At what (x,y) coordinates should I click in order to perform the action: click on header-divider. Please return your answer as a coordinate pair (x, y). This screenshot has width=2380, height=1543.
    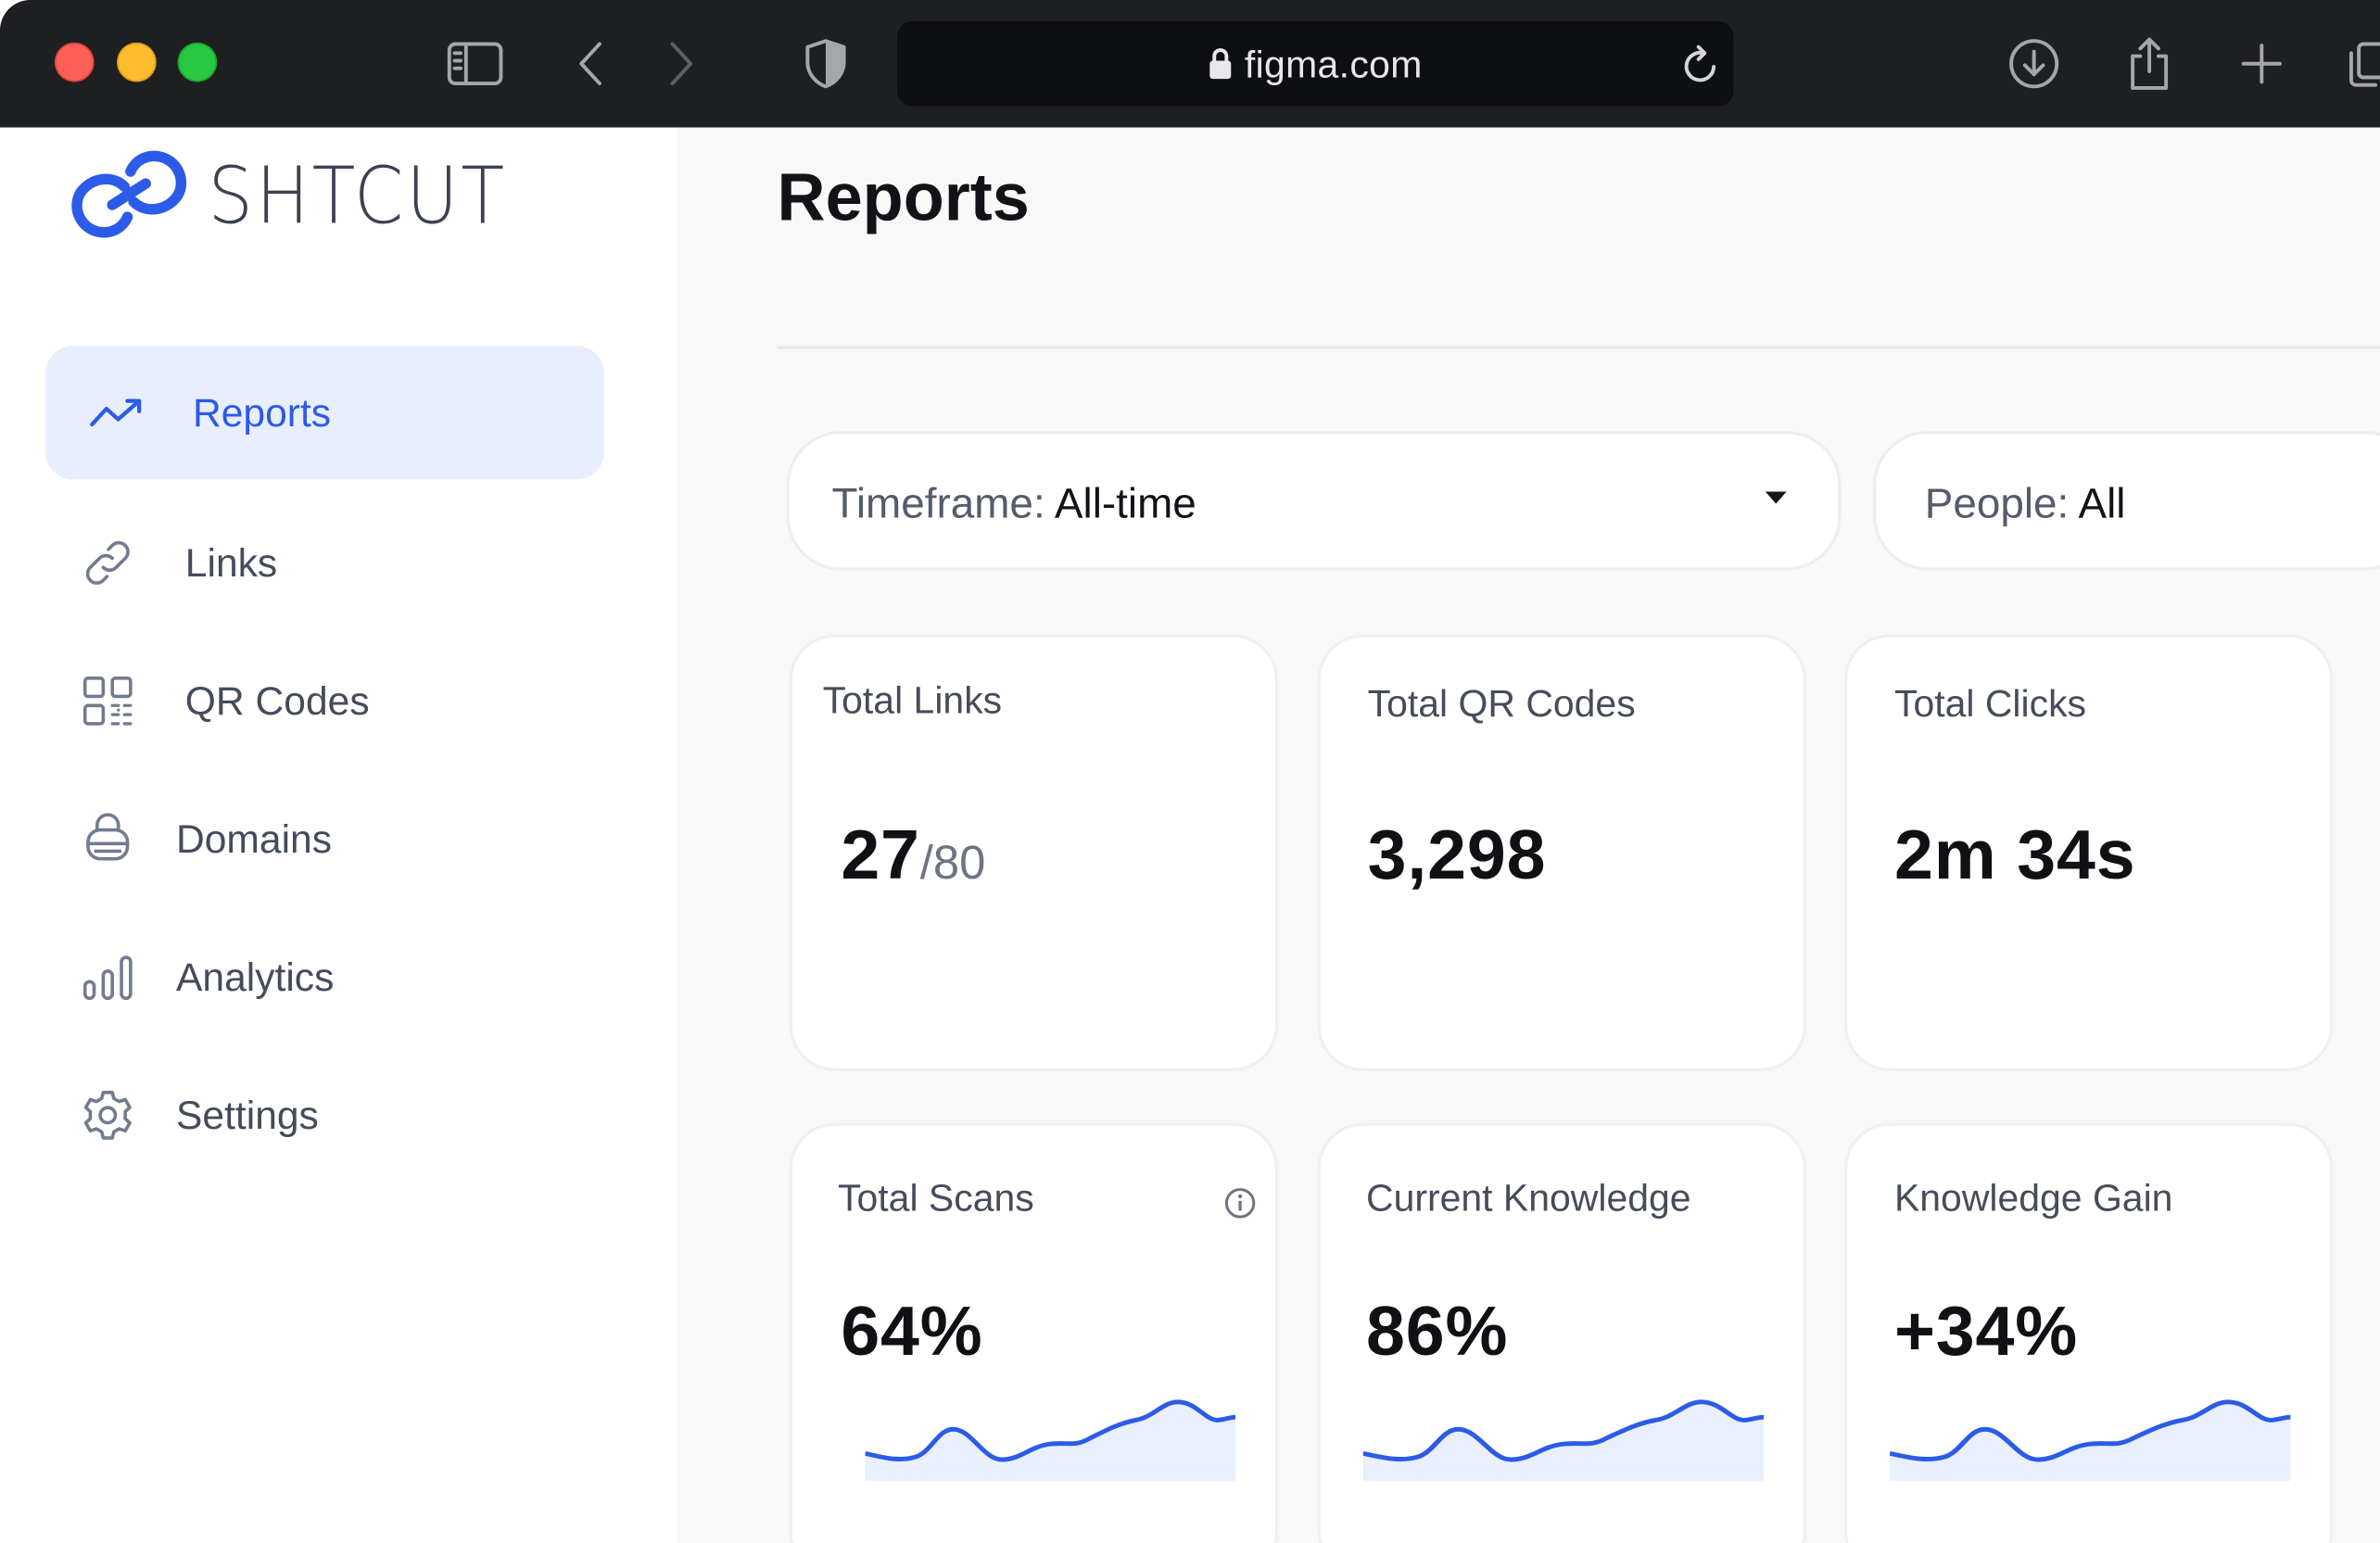
    Looking at the image, I should click on (1578, 347).